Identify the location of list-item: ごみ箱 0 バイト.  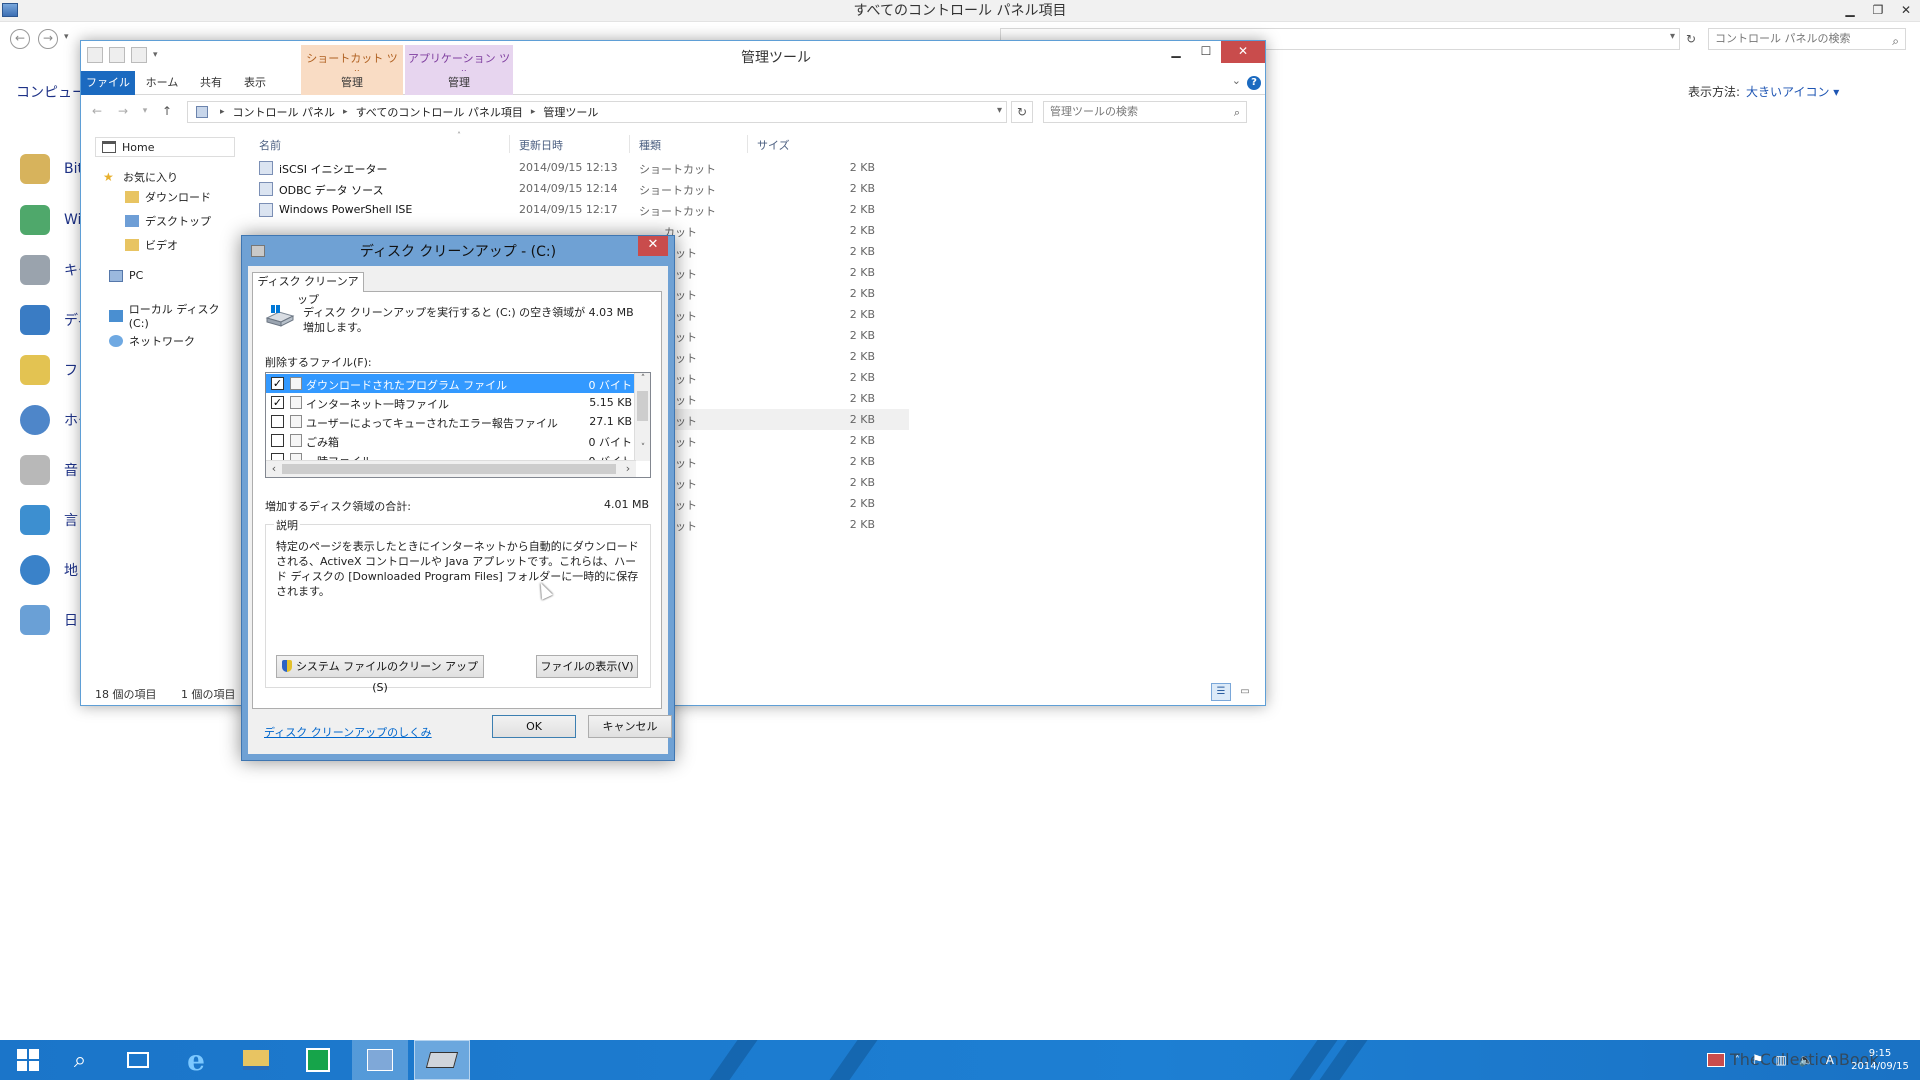
(451, 440).